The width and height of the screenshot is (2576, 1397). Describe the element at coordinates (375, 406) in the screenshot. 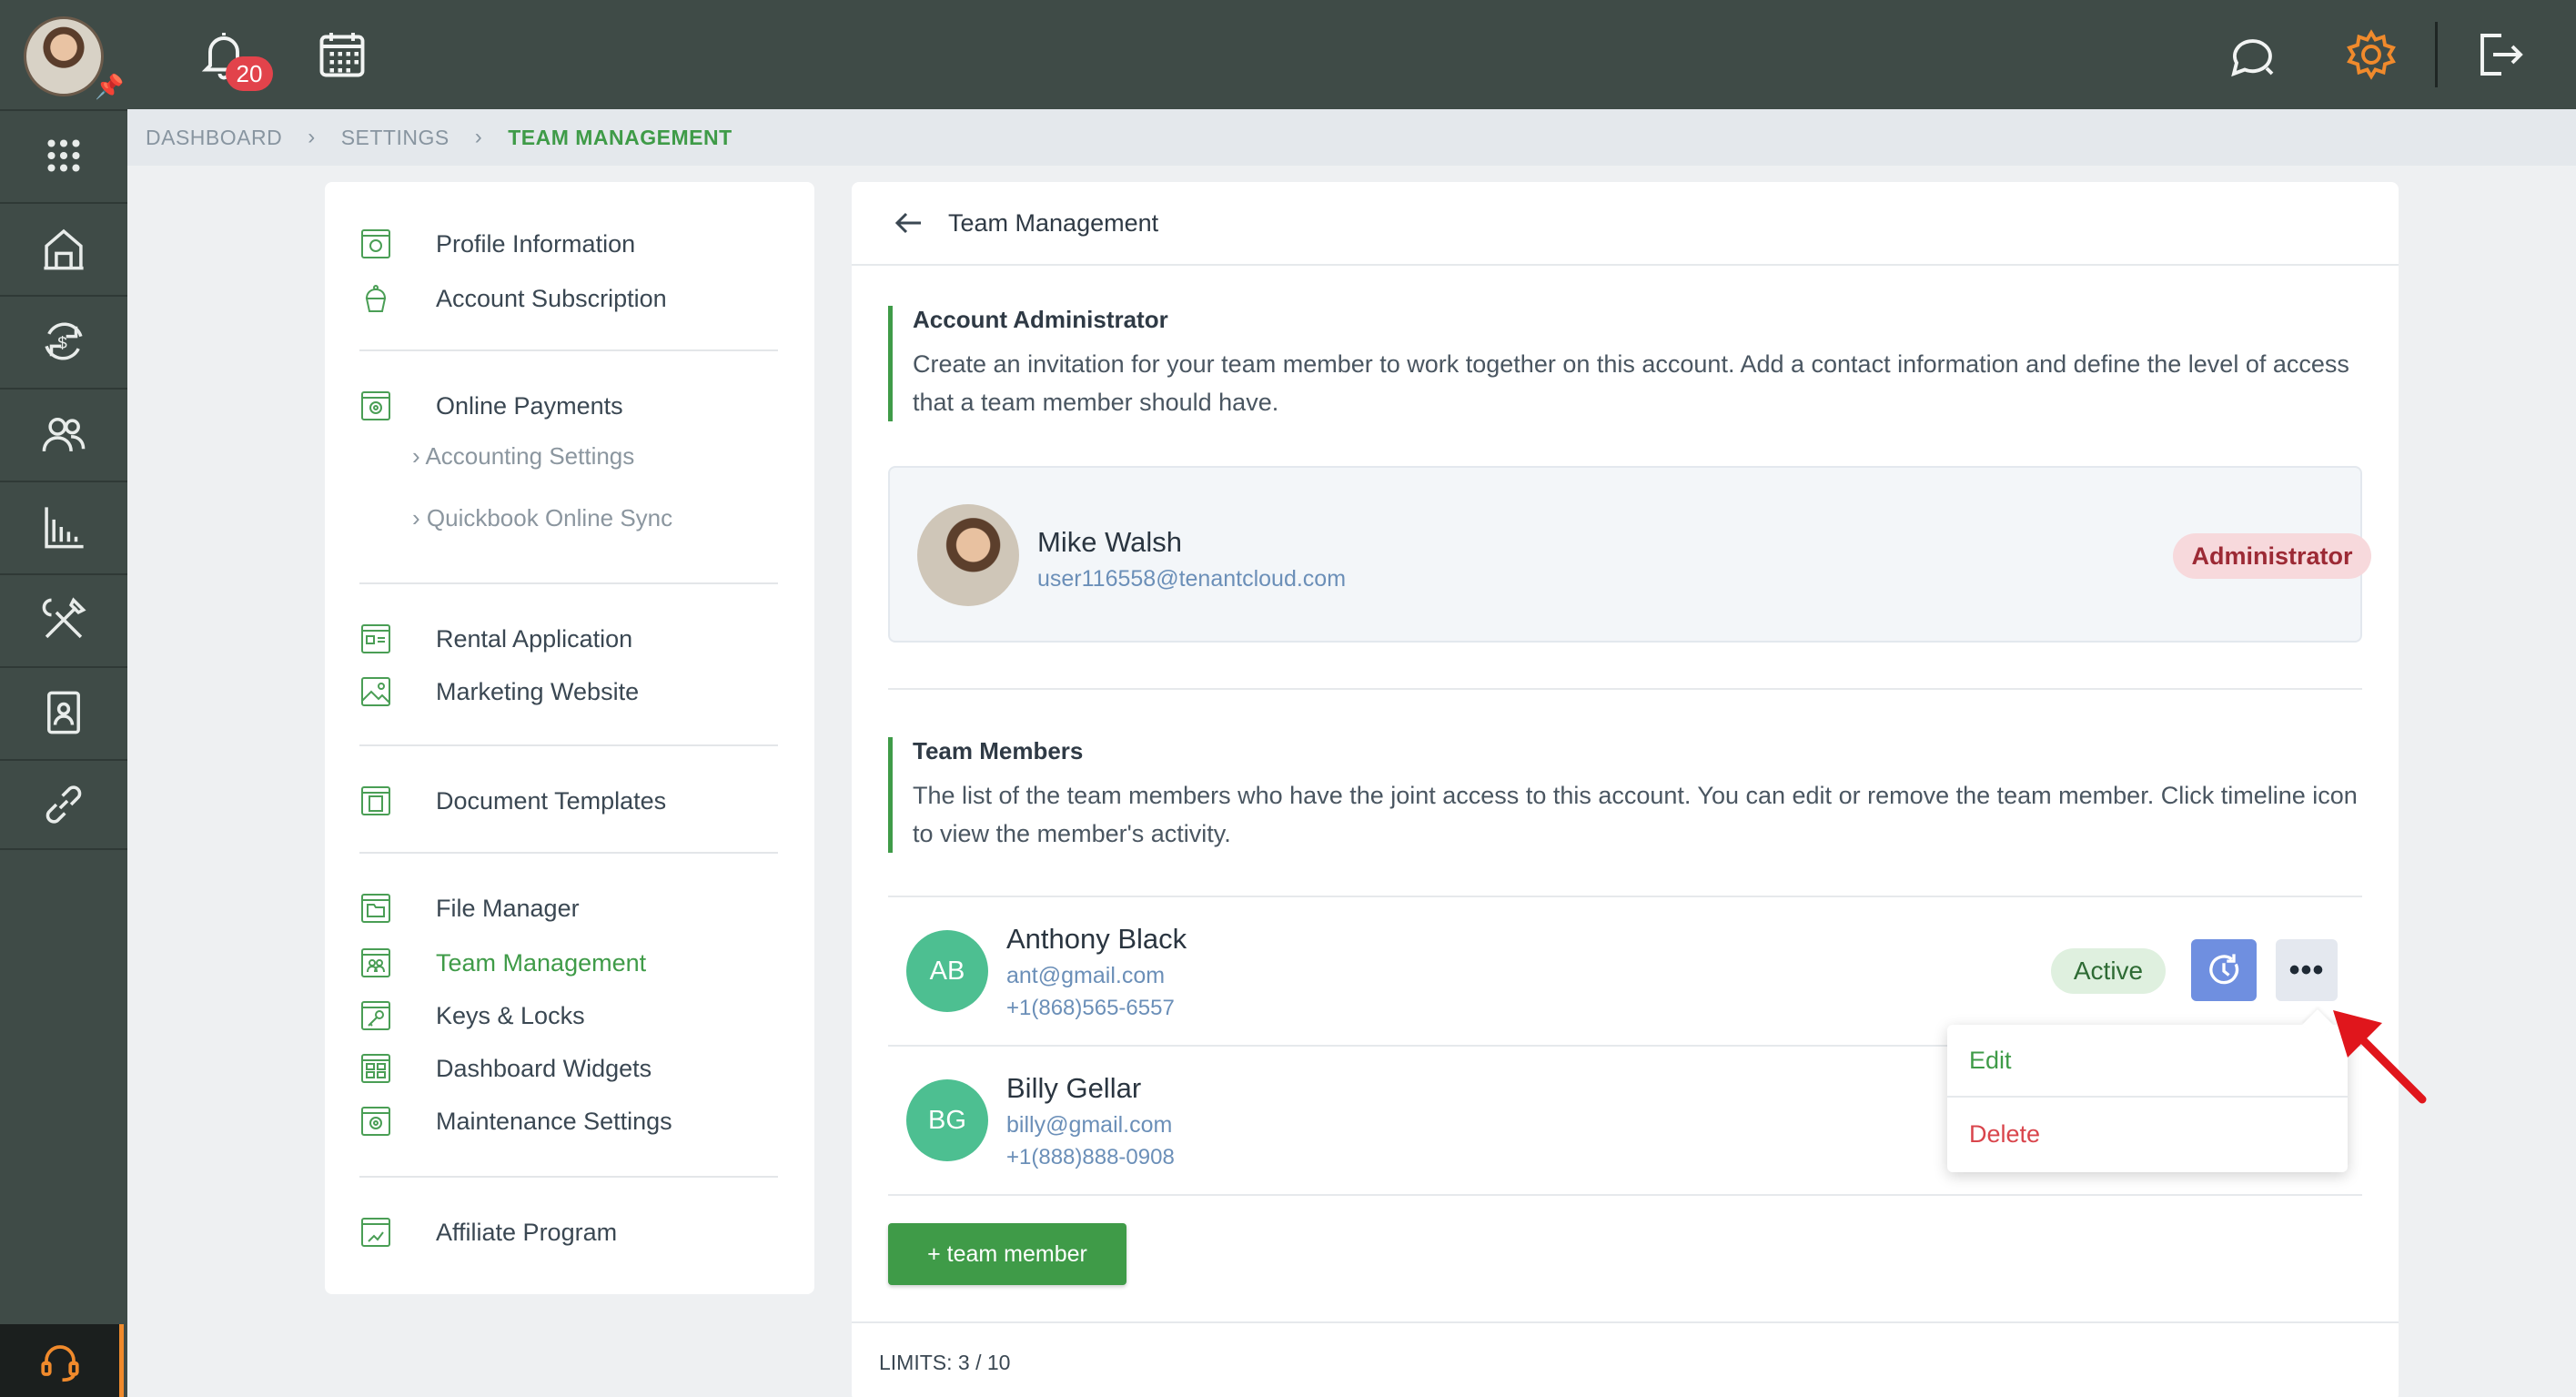

I see `payments-icon` at that location.